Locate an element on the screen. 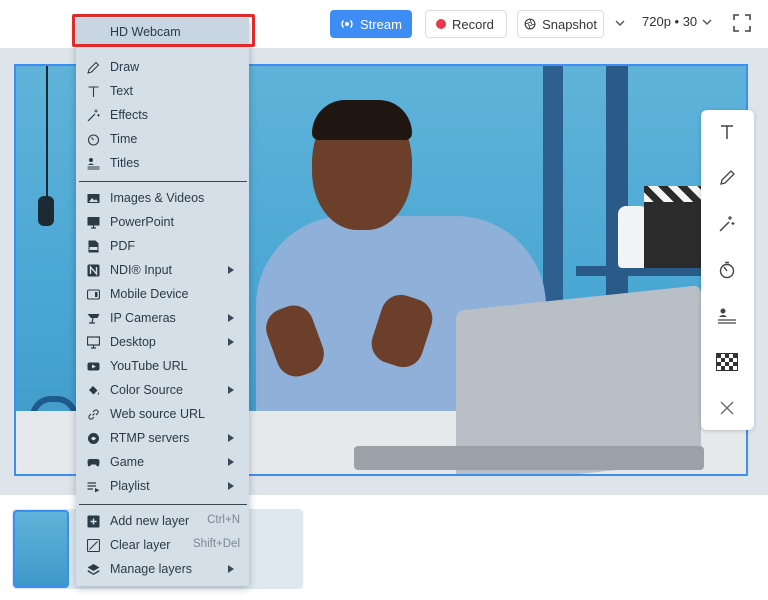 Image resolution: width=768 pixels, height=600 pixels. menu-item-effects: Effects is located at coordinates (162, 115).